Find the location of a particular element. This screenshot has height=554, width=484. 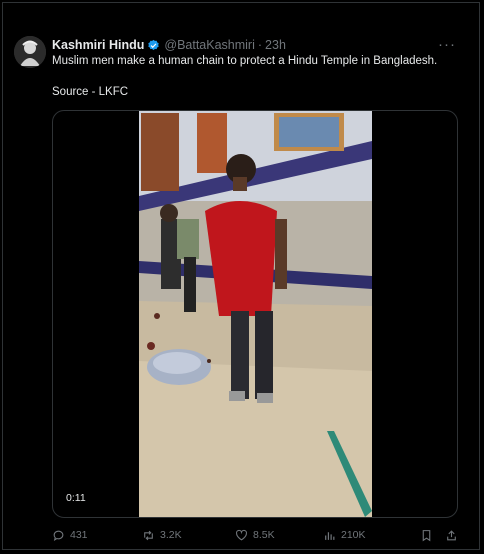

more-icon: ··· is located at coordinates (447, 44).